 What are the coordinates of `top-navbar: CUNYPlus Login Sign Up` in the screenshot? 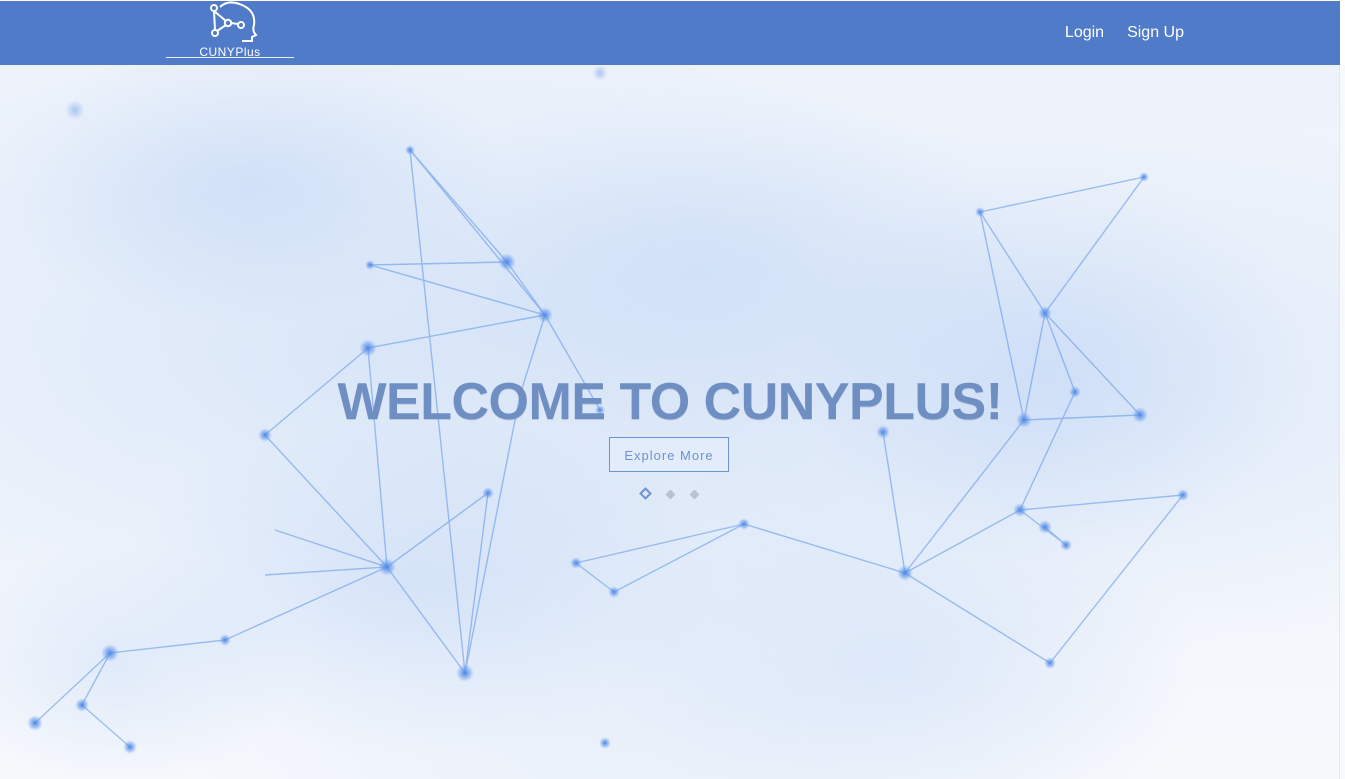 It's located at (670, 33).